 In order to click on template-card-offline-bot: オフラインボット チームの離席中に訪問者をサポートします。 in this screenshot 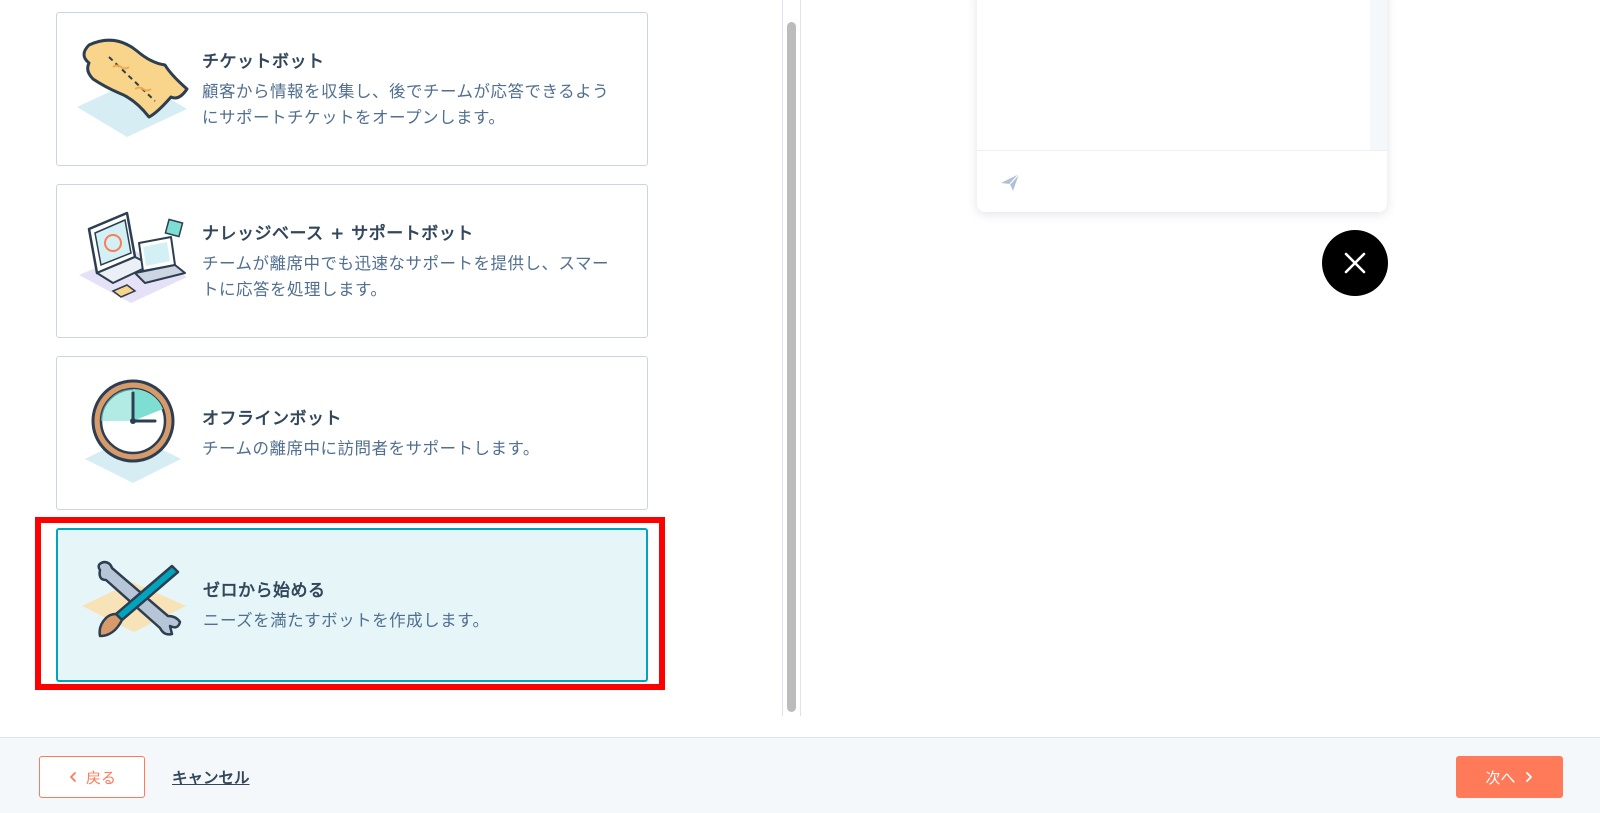, I will do `click(352, 433)`.